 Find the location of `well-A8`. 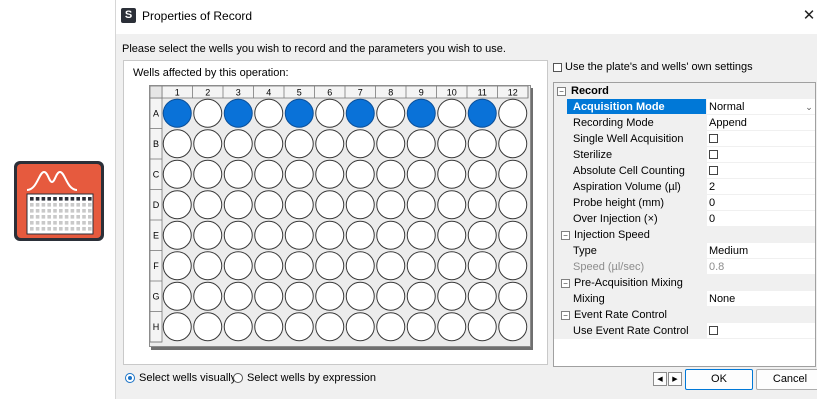

well-A8 is located at coordinates (391, 113).